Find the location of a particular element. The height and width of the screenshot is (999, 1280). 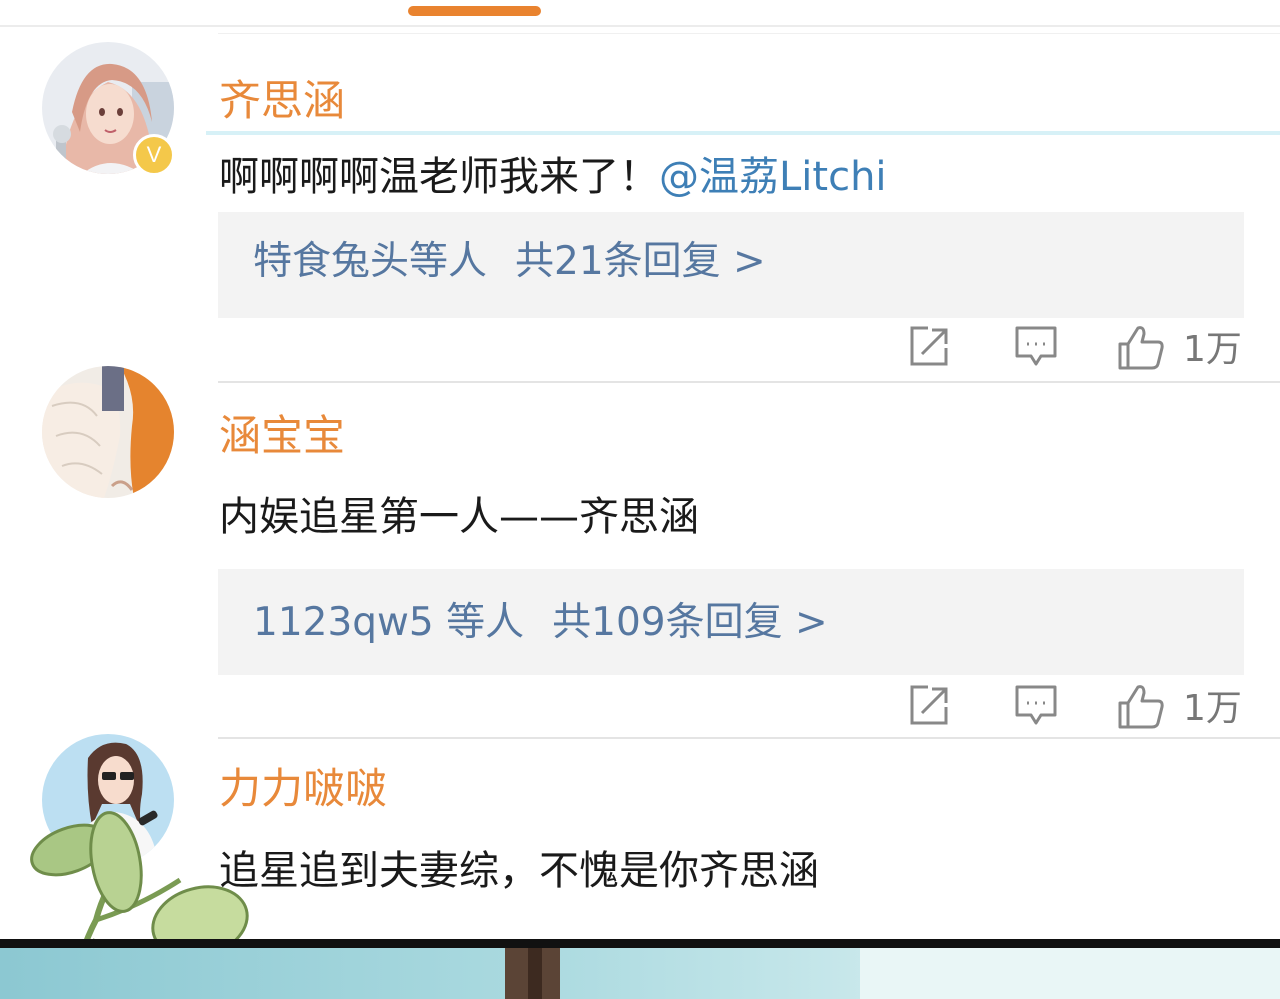

replies-box: 特食兔头等人 共21条回复 > is located at coordinates (731, 265).